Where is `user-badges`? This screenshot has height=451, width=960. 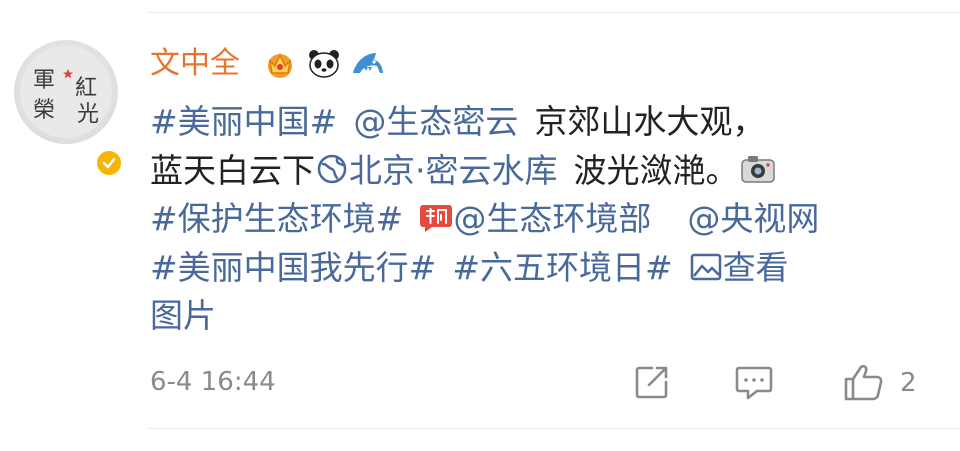 user-badges is located at coordinates (324, 64).